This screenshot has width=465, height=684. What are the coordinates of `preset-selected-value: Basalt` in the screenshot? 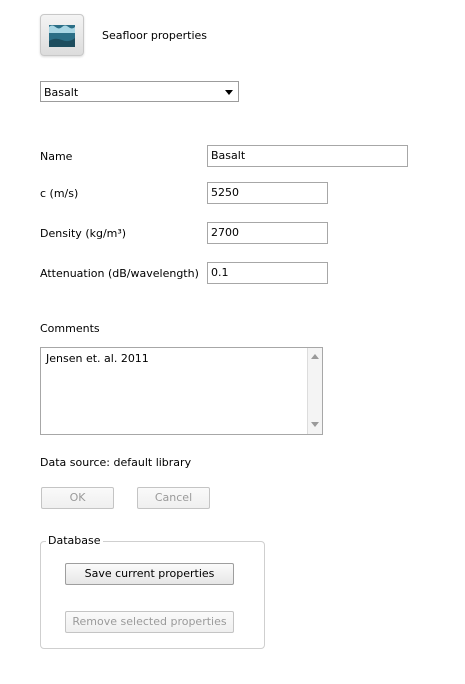 It's located at (61, 92).